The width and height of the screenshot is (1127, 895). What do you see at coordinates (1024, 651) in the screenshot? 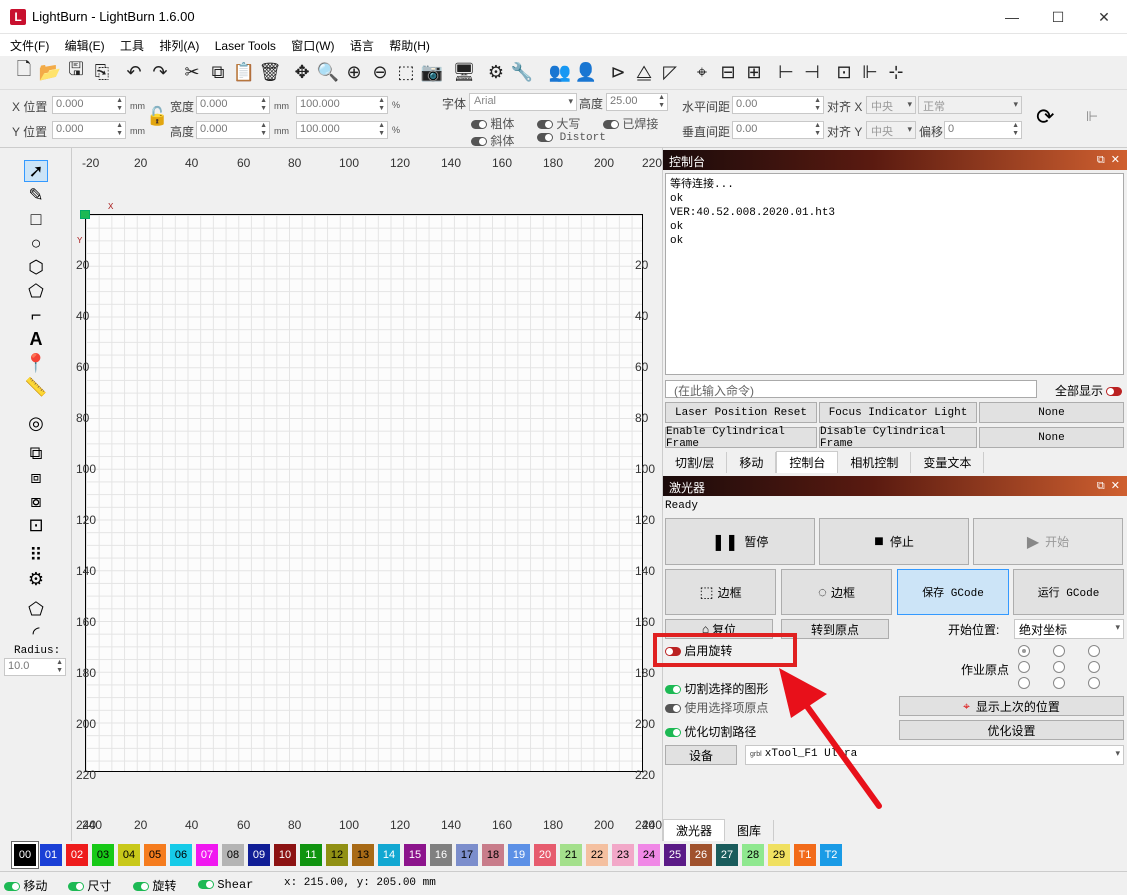
I see `origin-radio-tl` at bounding box center [1024, 651].